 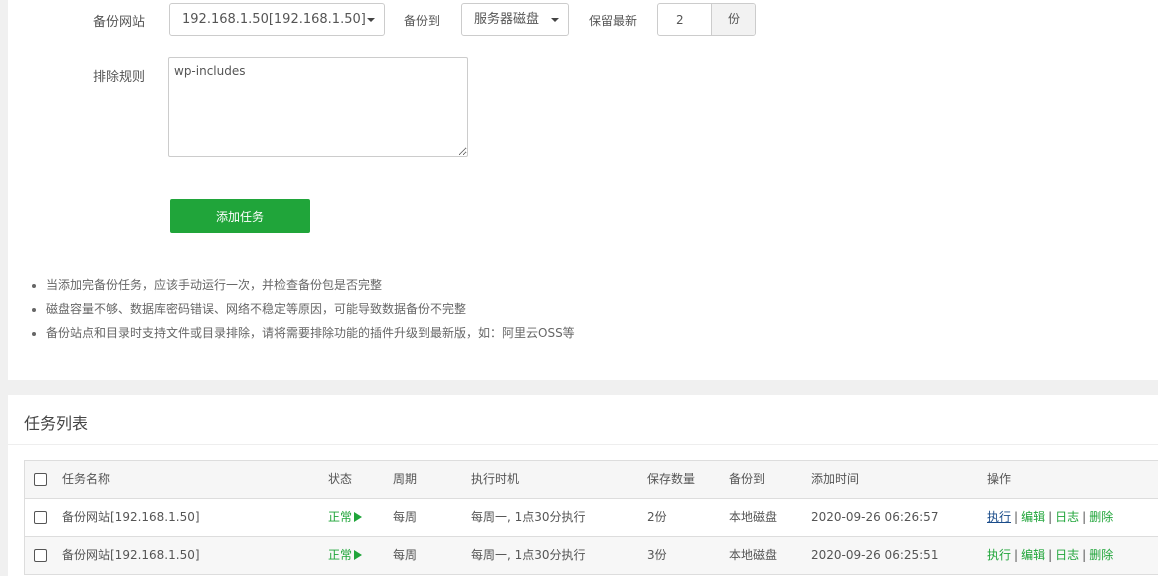 What do you see at coordinates (310, 289) in the screenshot?
I see `tip-item: 当添加完备份任务，应该手动运行一次，并检查备份包是否完整` at bounding box center [310, 289].